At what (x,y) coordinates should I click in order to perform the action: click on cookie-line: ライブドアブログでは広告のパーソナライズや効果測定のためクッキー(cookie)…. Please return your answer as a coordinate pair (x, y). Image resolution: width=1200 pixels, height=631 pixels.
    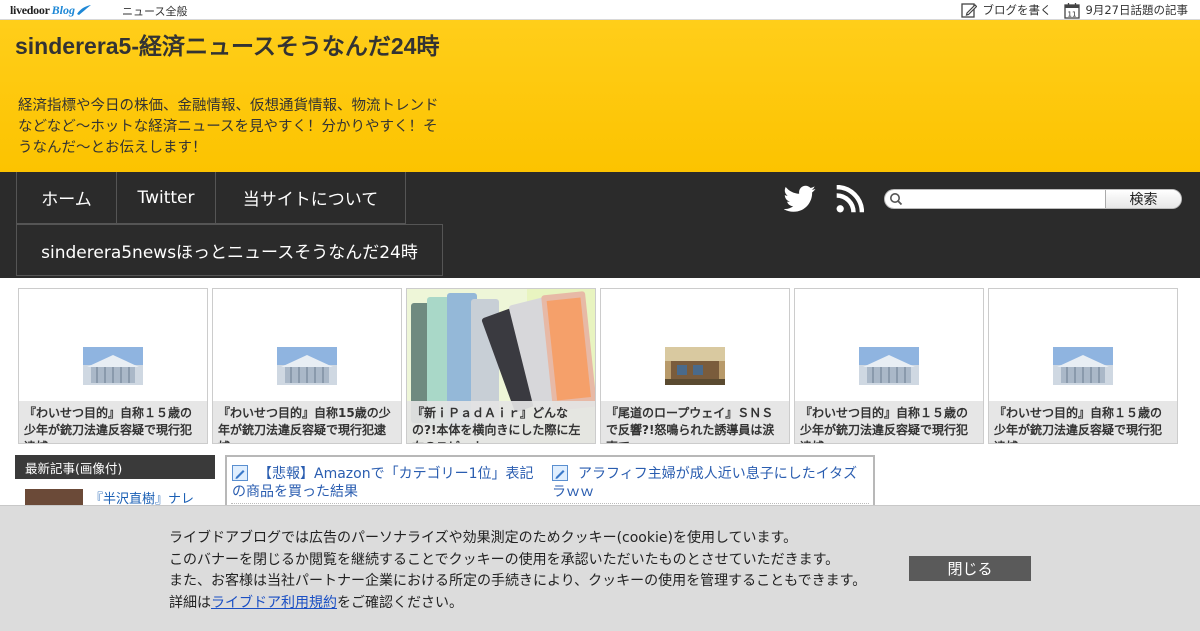
    Looking at the image, I should click on (483, 538).